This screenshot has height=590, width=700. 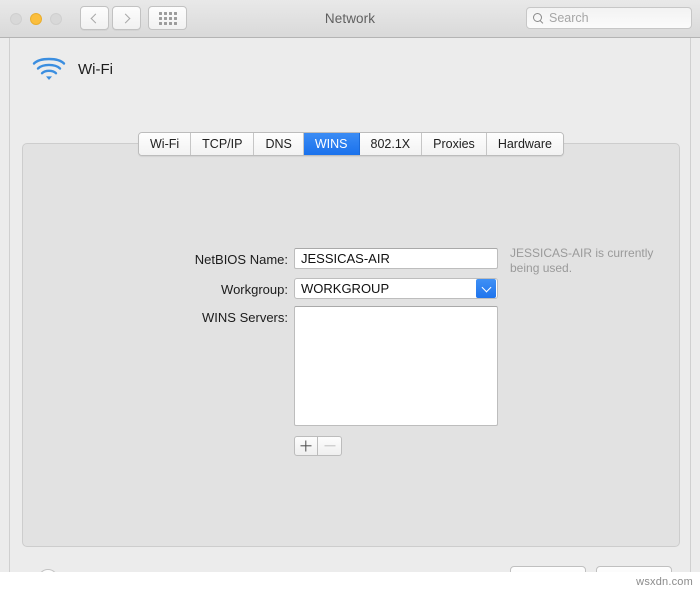 I want to click on tab-wins: WINS, so click(x=331, y=144).